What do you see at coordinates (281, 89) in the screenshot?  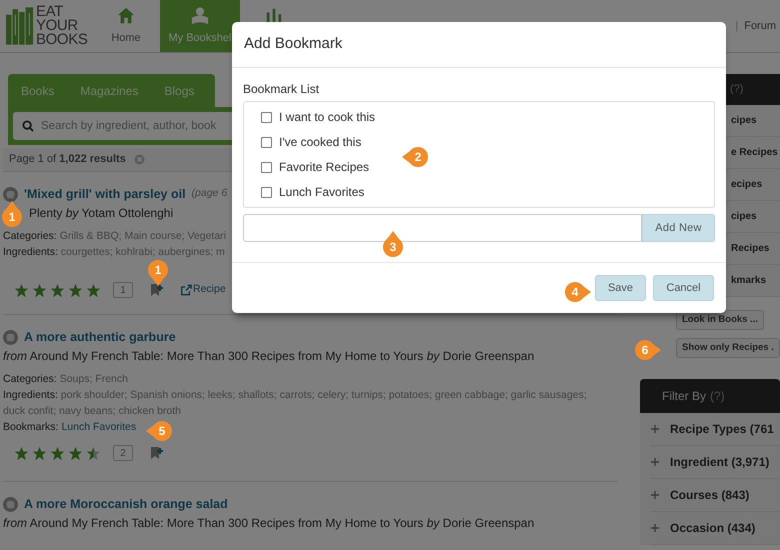 I see `field-label: Bookmark List` at bounding box center [281, 89].